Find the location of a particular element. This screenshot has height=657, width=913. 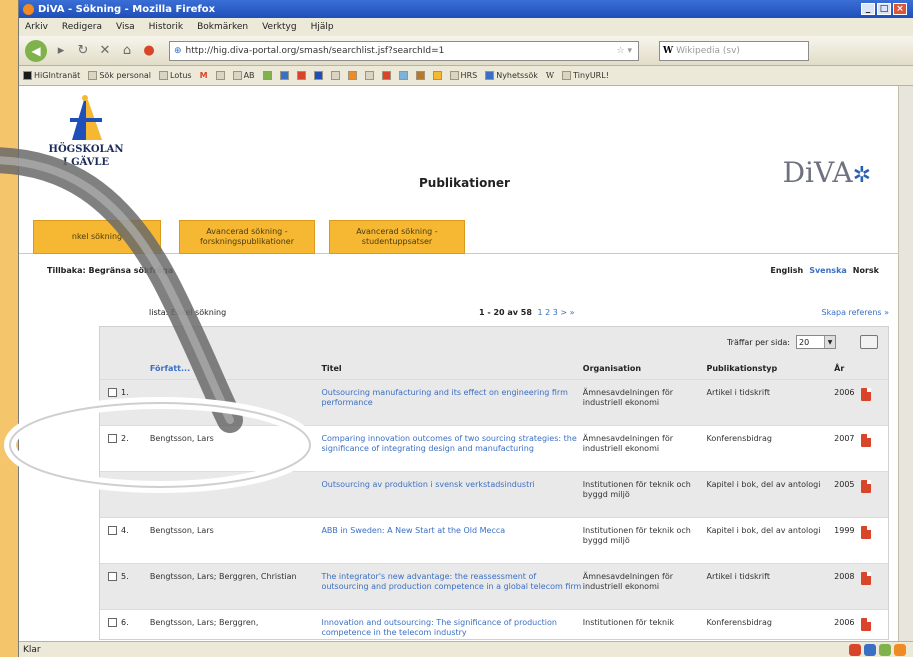

logo-line-1: HÖGSKOLAN is located at coordinates (86, 149).